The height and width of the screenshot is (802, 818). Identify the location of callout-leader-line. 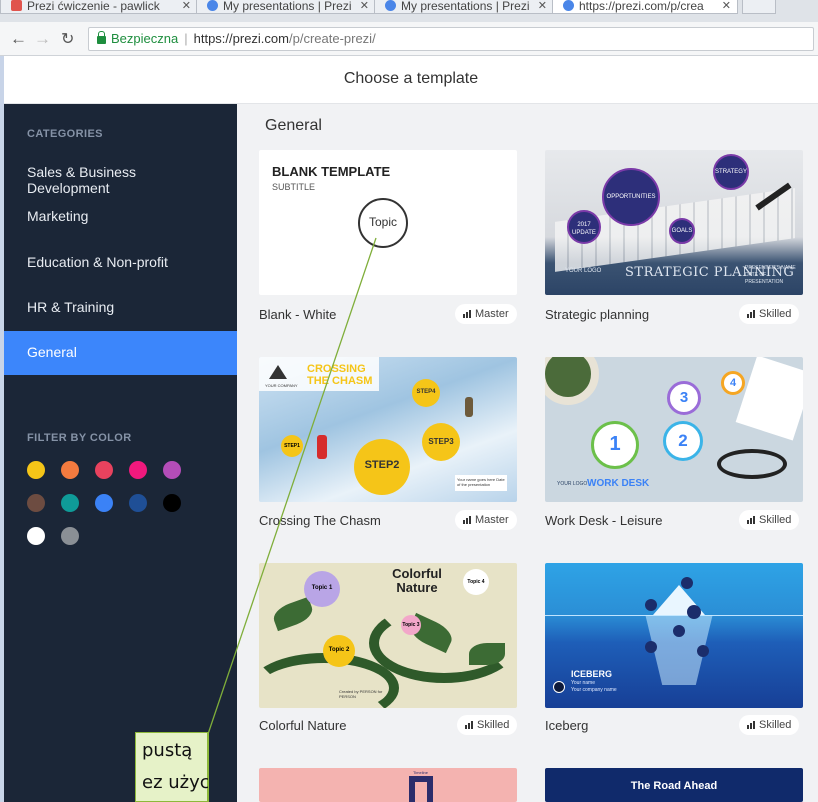
(291, 489).